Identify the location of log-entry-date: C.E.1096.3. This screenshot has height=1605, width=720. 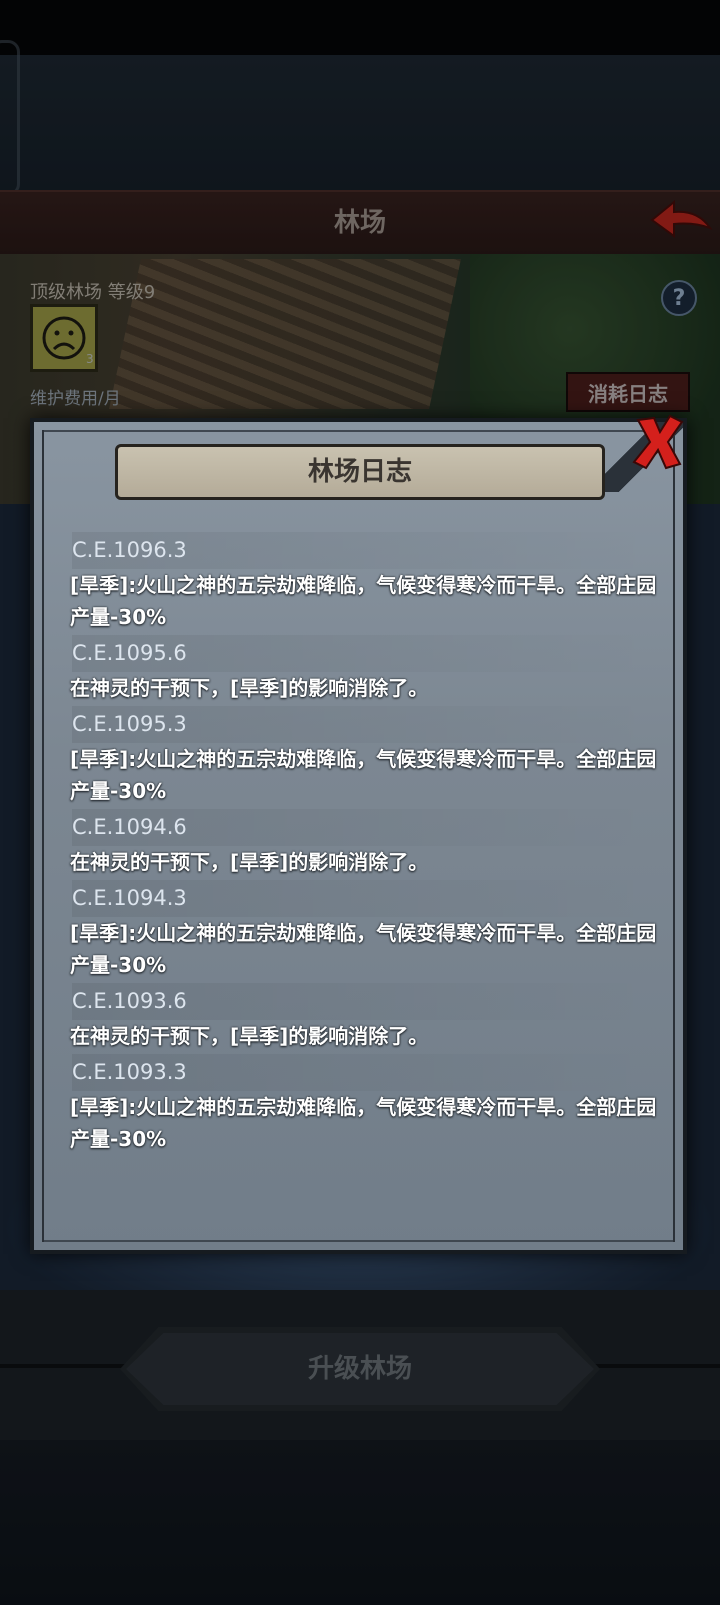
(367, 550).